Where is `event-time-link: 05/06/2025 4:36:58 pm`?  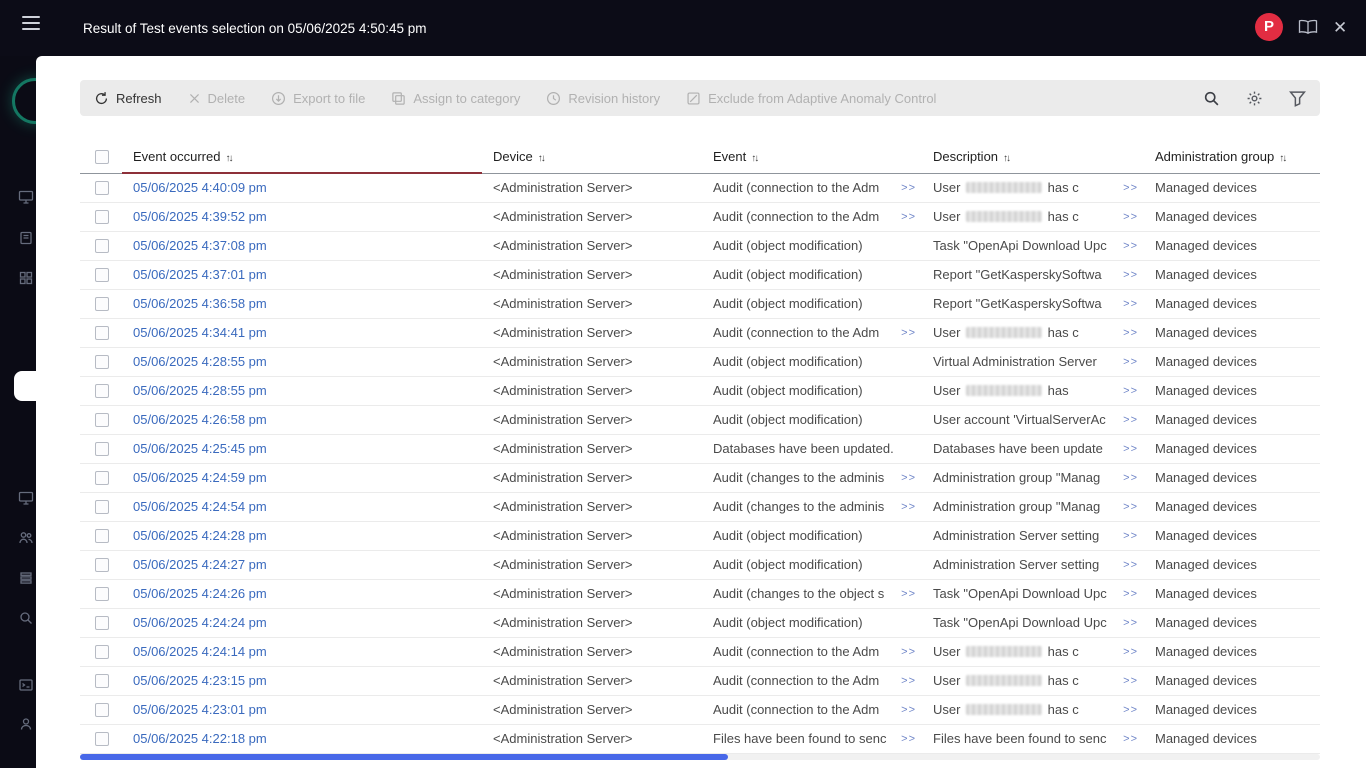 event-time-link: 05/06/2025 4:36:58 pm is located at coordinates (200, 303).